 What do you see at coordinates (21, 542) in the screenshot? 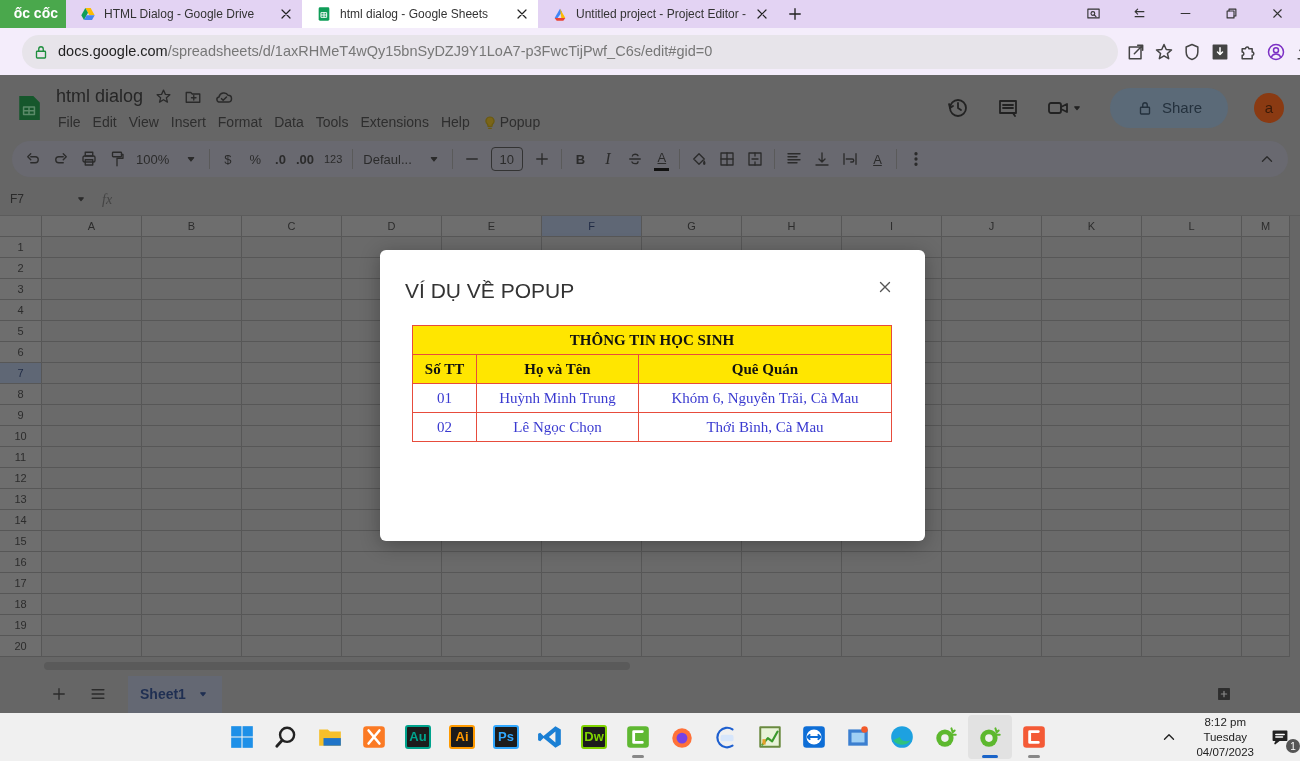
I see `row-header: 15` at bounding box center [21, 542].